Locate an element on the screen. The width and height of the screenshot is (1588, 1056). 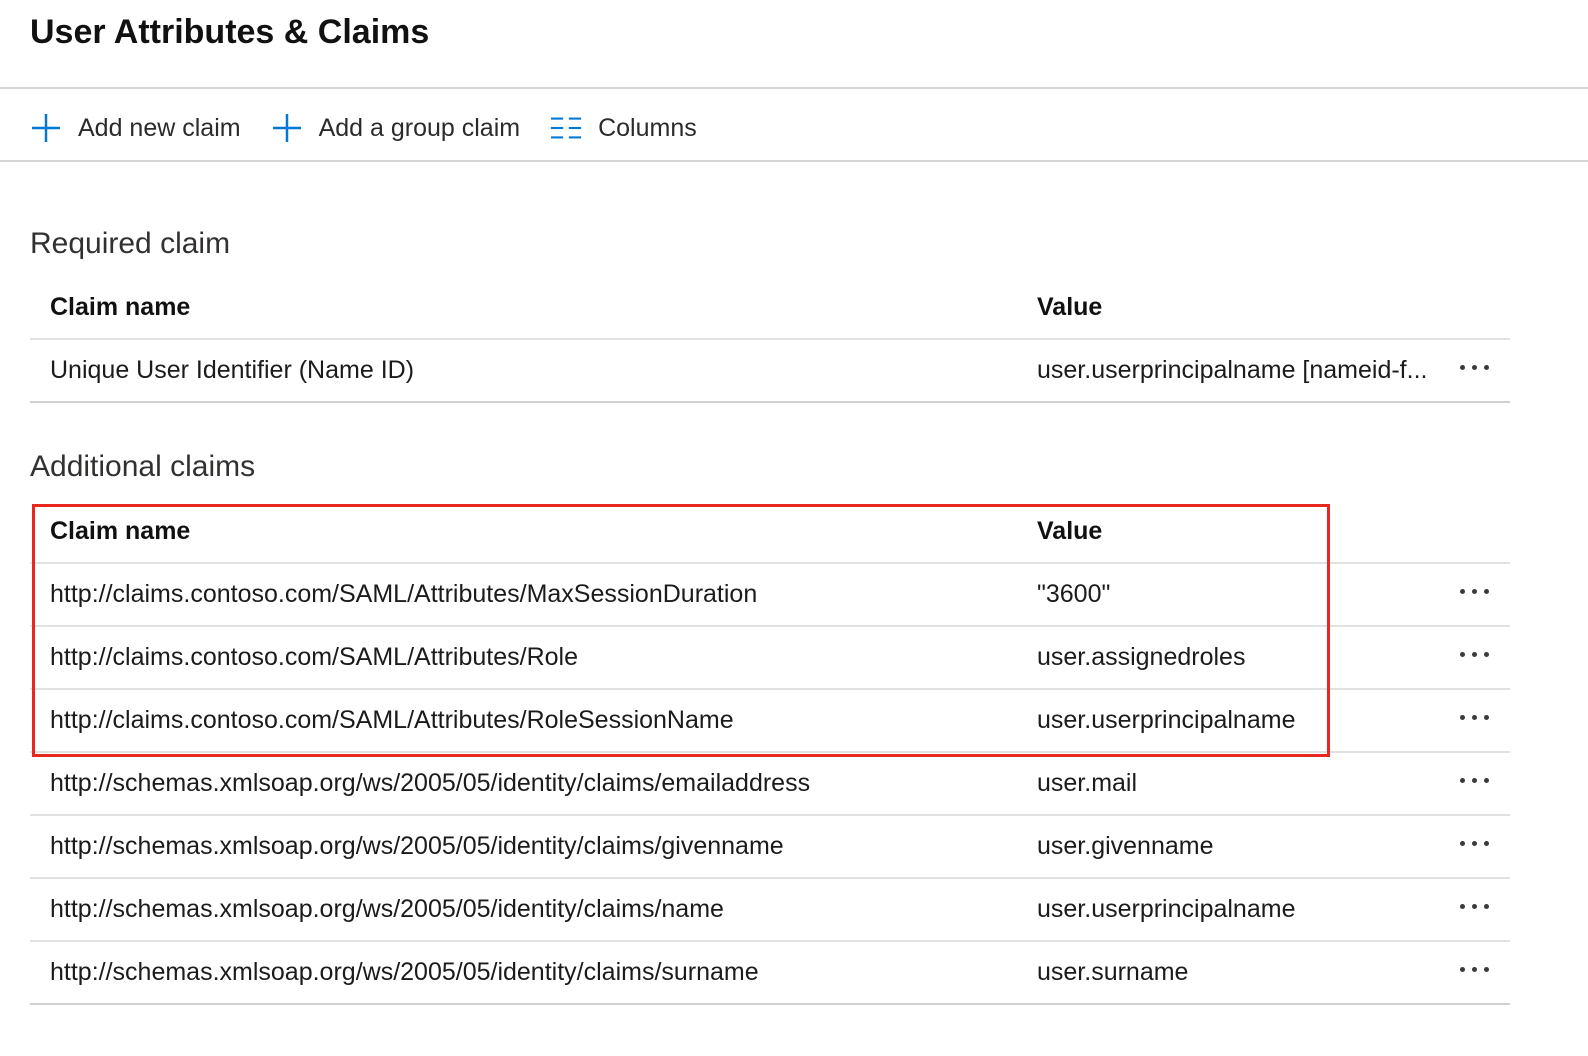
columns-icon is located at coordinates (566, 128).